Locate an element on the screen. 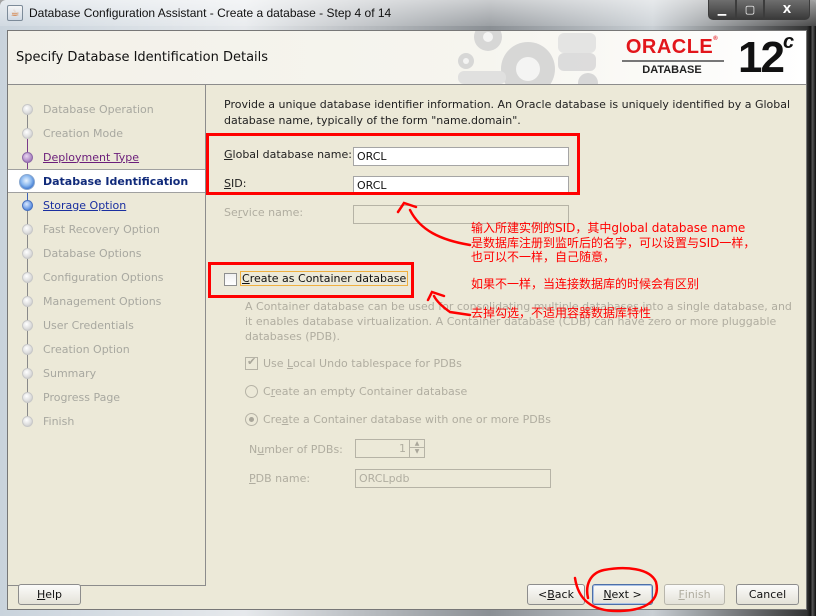  minimize-icon: ▁ is located at coordinates (722, 9).